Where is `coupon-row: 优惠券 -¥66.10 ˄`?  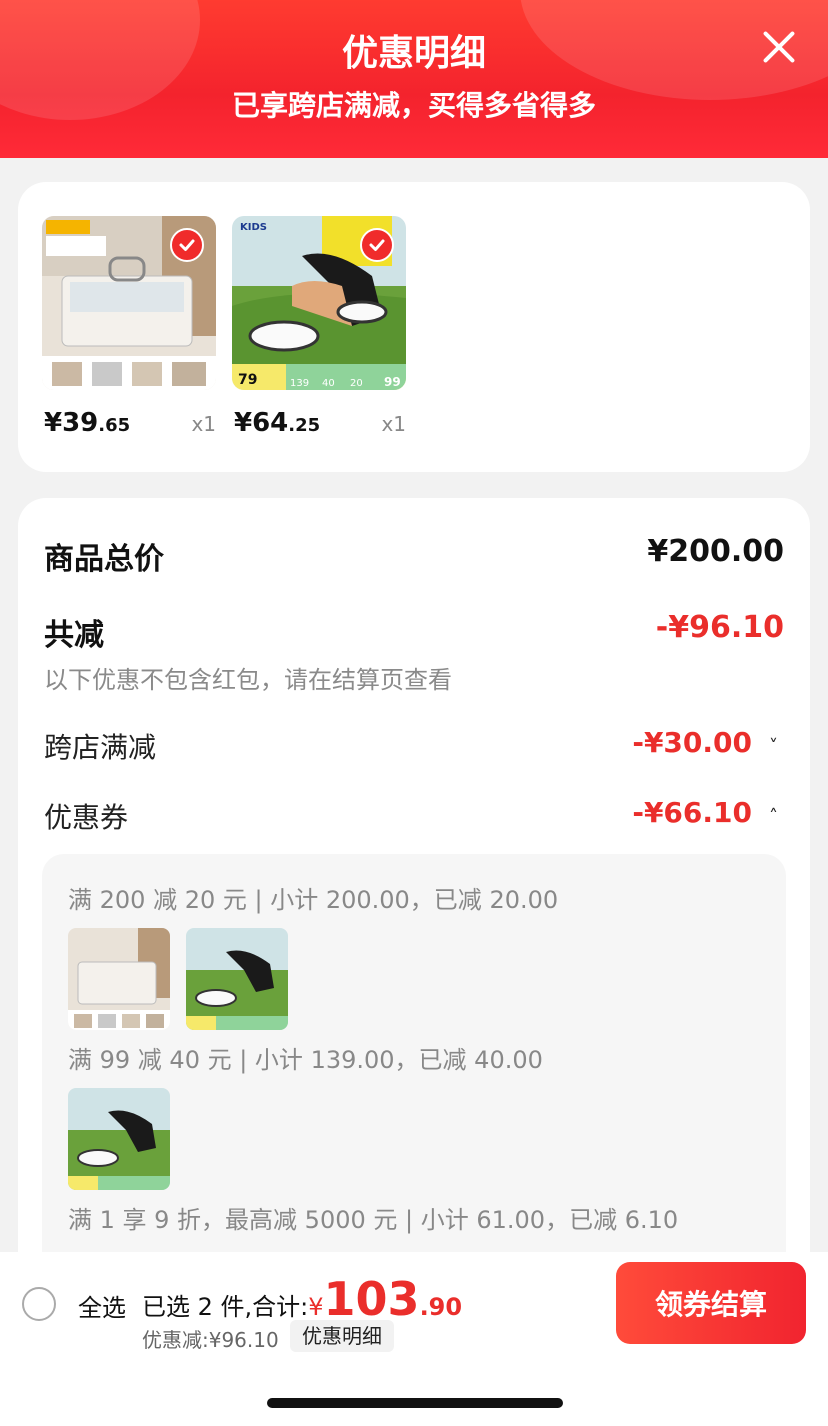 coupon-row: 优惠券 -¥66.10 ˄ is located at coordinates (414, 816).